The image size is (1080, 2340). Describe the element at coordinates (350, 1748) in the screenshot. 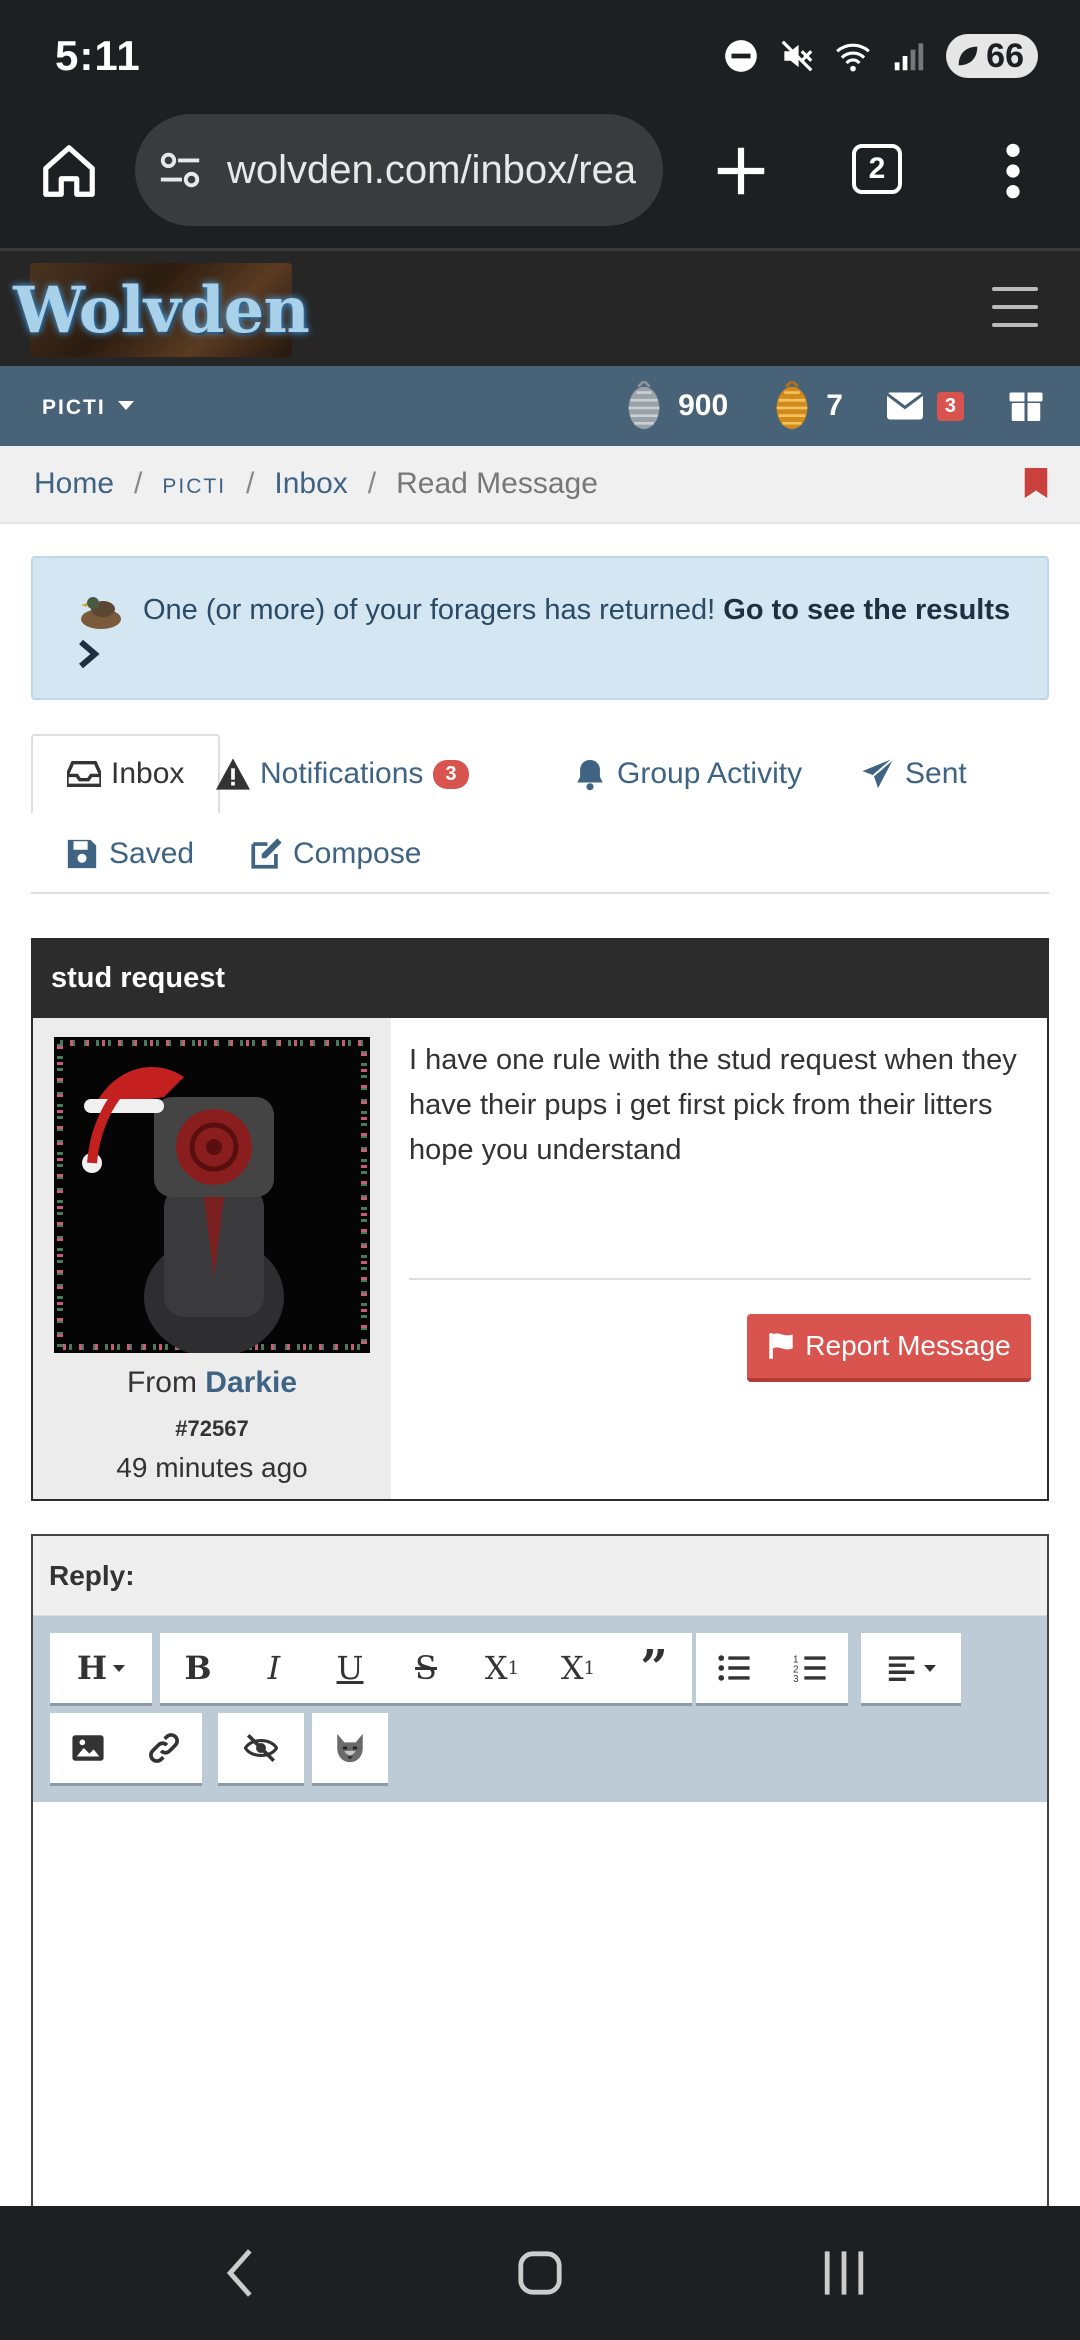

I see `wolf-emoji-button` at that location.